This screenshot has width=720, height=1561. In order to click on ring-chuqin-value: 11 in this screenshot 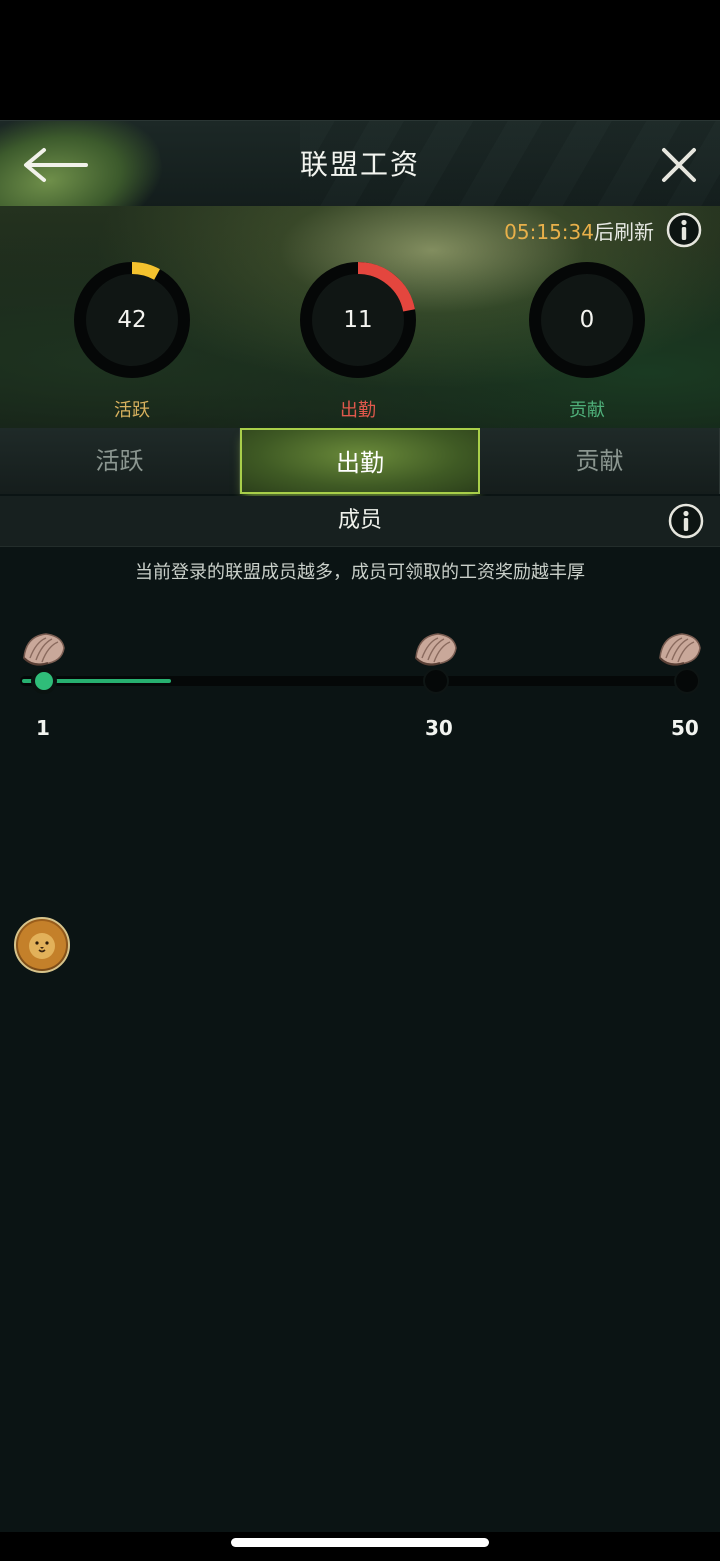, I will do `click(358, 320)`.